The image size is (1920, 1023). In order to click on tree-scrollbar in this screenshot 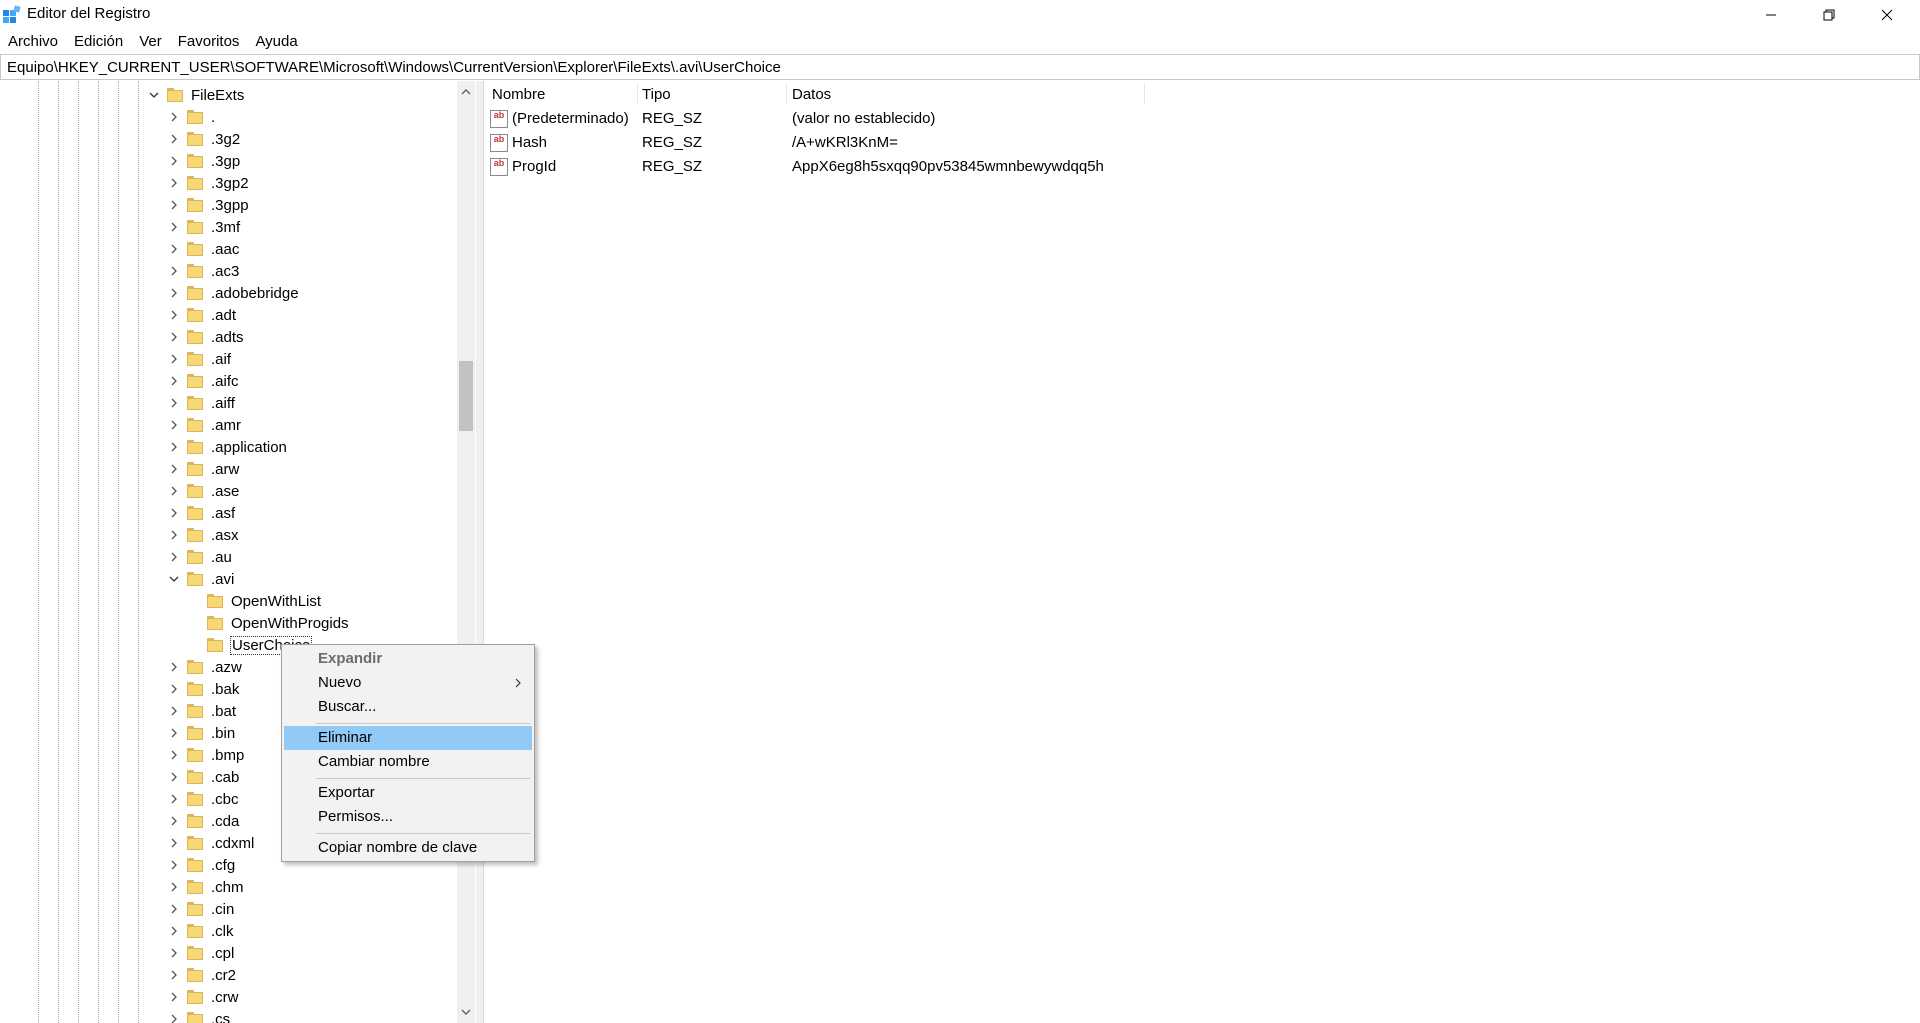, I will do `click(466, 552)`.